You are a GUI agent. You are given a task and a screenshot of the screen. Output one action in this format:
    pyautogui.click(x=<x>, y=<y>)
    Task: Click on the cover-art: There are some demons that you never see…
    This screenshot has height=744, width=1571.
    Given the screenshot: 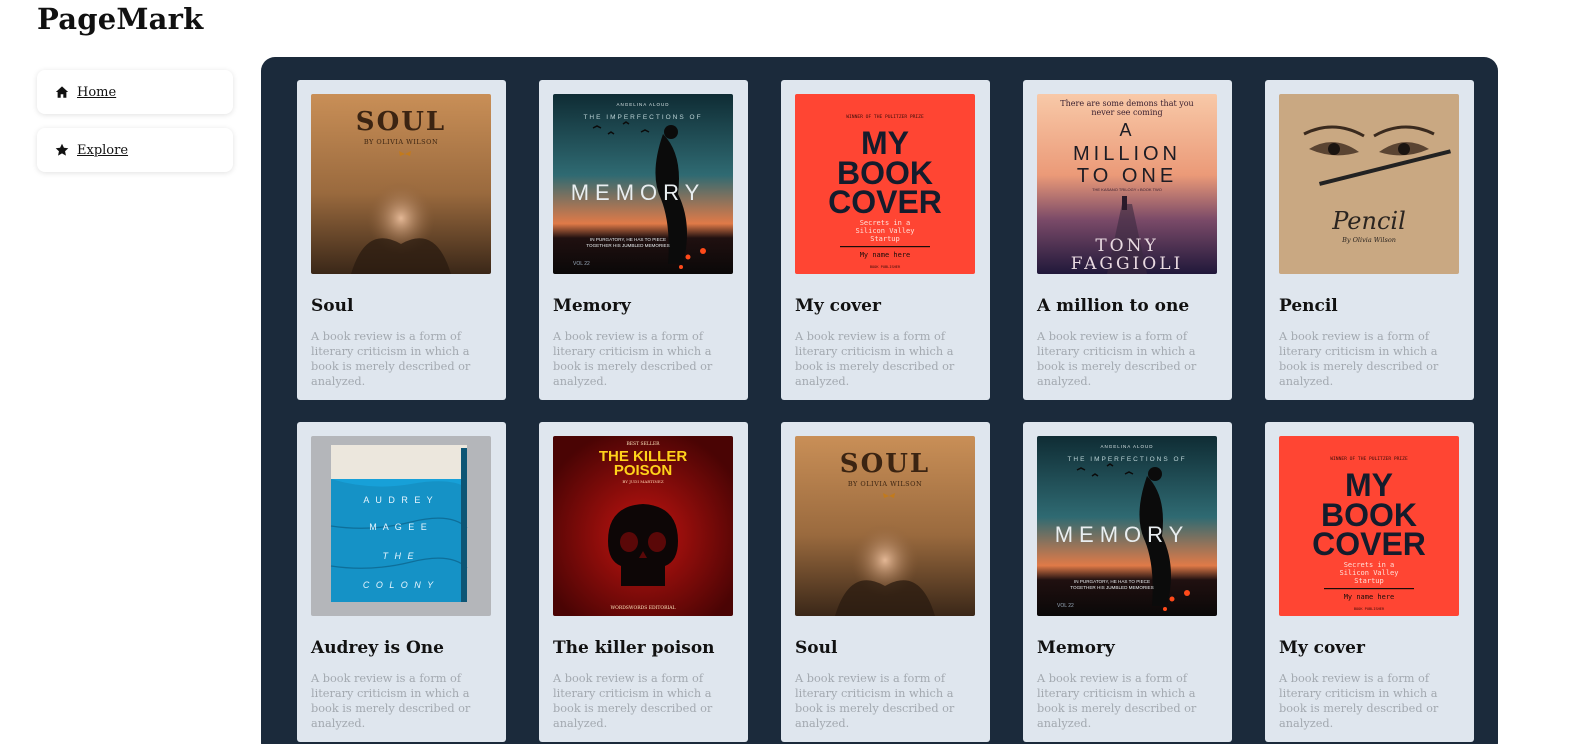 What is the action you would take?
    pyautogui.click(x=1127, y=184)
    